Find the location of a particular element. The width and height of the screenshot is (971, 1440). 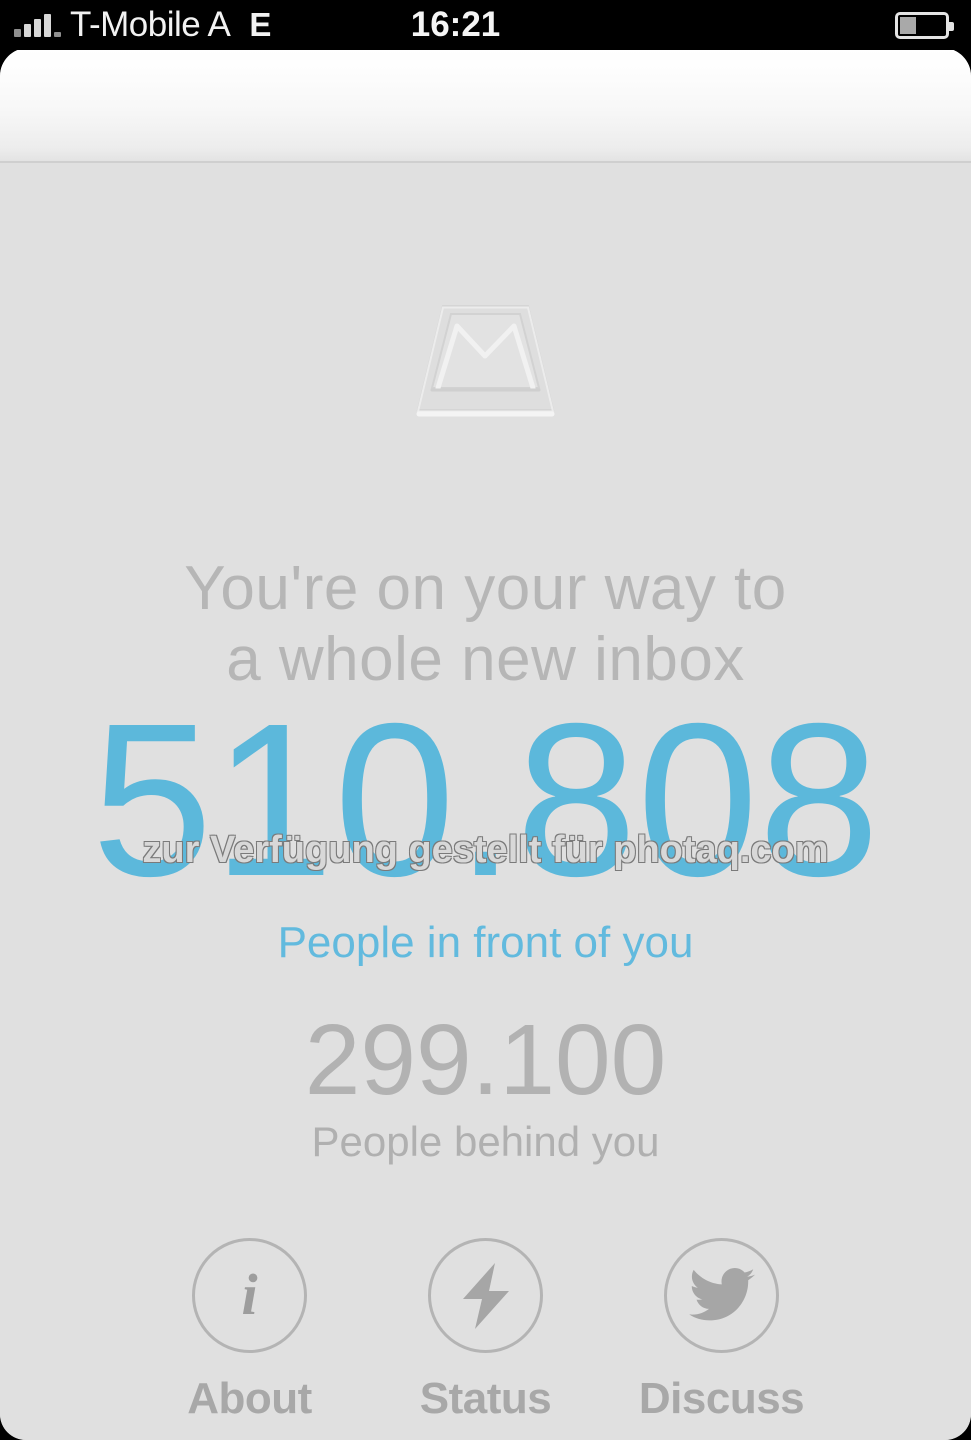

logo-container is located at coordinates (485, 363).